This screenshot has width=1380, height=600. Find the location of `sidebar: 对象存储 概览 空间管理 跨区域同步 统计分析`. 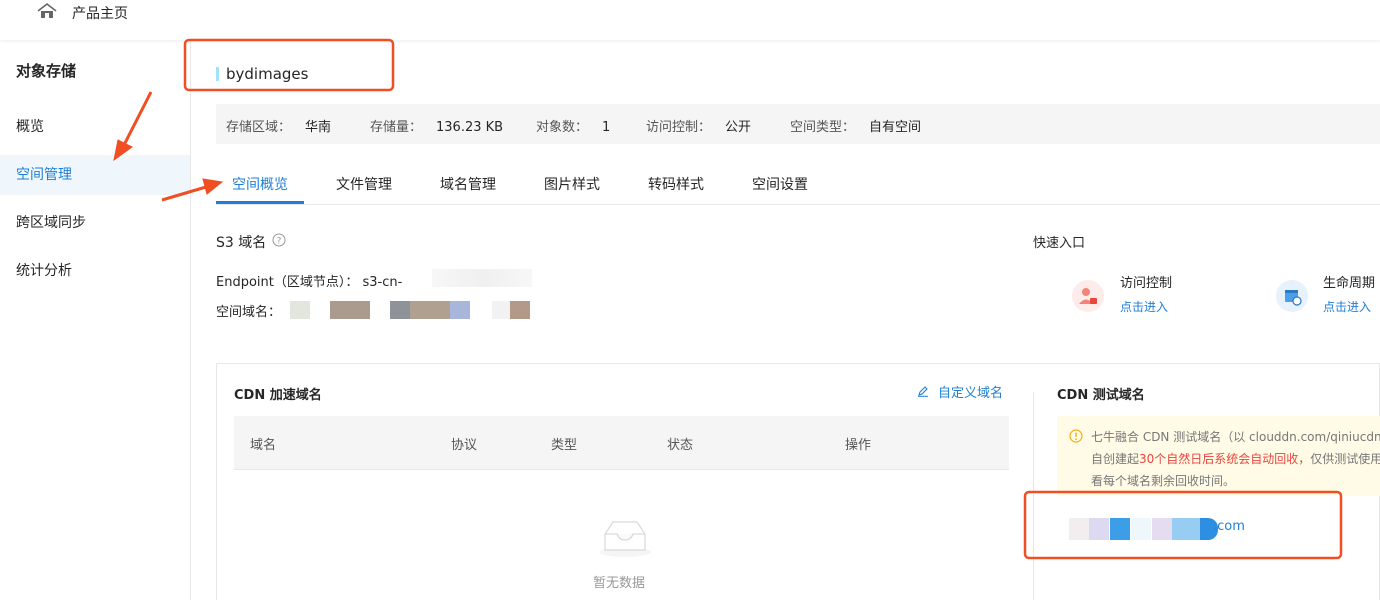

sidebar: 对象存储 概览 空间管理 跨区域同步 统计分析 is located at coordinates (95, 320).